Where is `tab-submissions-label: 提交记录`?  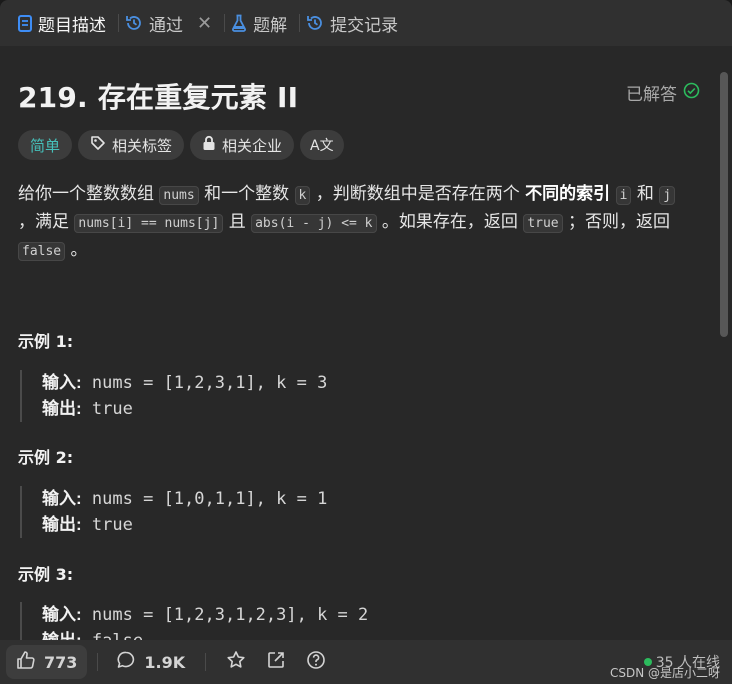
tab-submissions-label: 提交记录 is located at coordinates (364, 25).